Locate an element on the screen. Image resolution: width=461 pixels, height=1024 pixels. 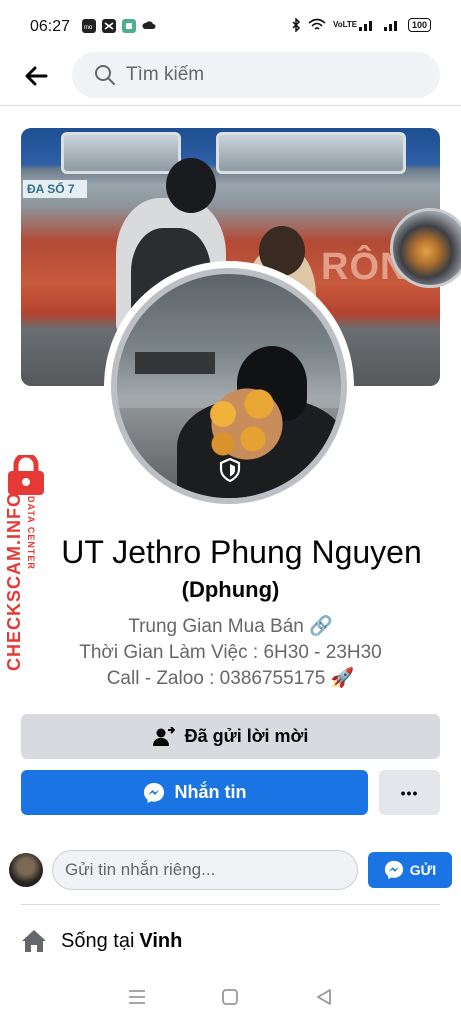
status-app-icons: mo is located at coordinates (119, 26).